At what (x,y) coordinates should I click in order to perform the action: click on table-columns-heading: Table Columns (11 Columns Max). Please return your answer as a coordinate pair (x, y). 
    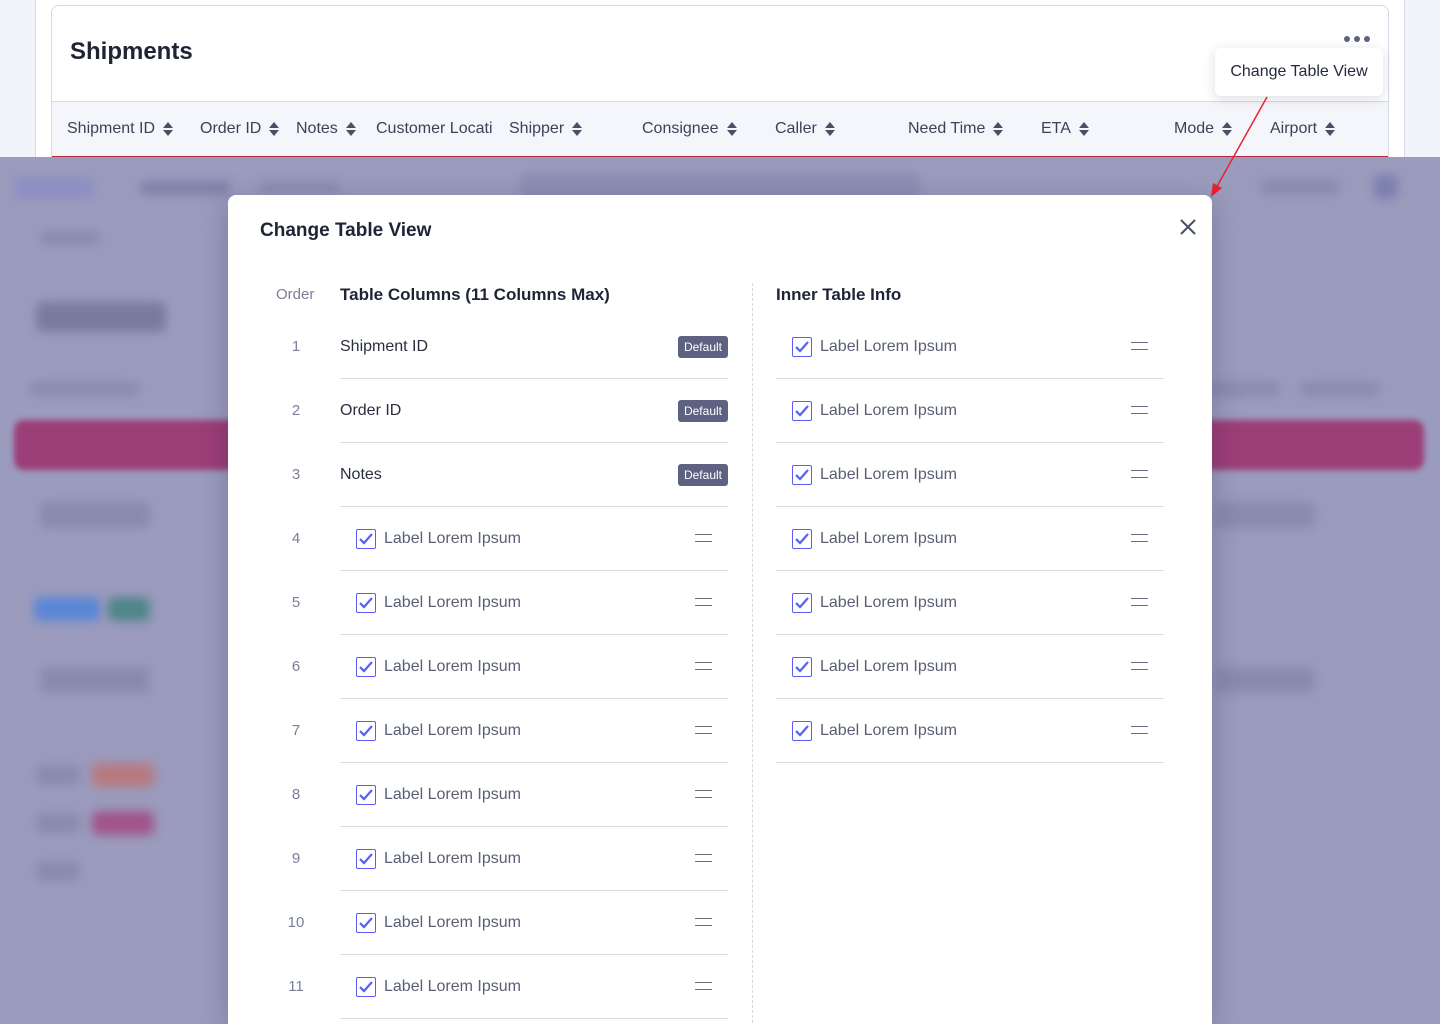
    Looking at the image, I should click on (475, 294).